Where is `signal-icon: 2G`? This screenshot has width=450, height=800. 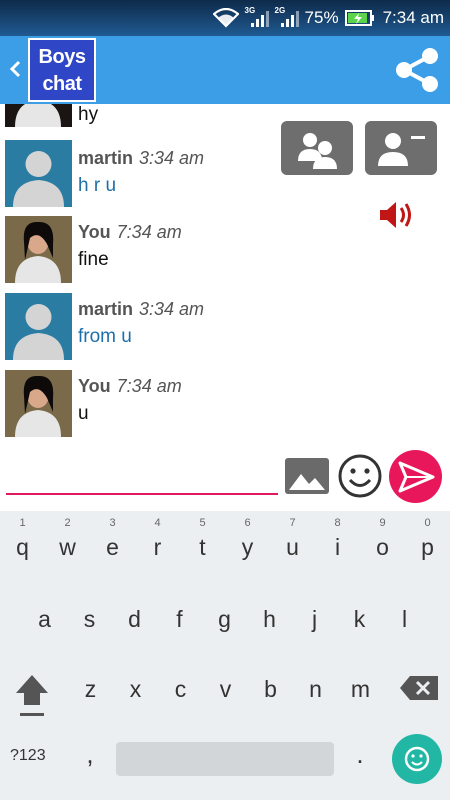 signal-icon: 2G is located at coordinates (287, 17).